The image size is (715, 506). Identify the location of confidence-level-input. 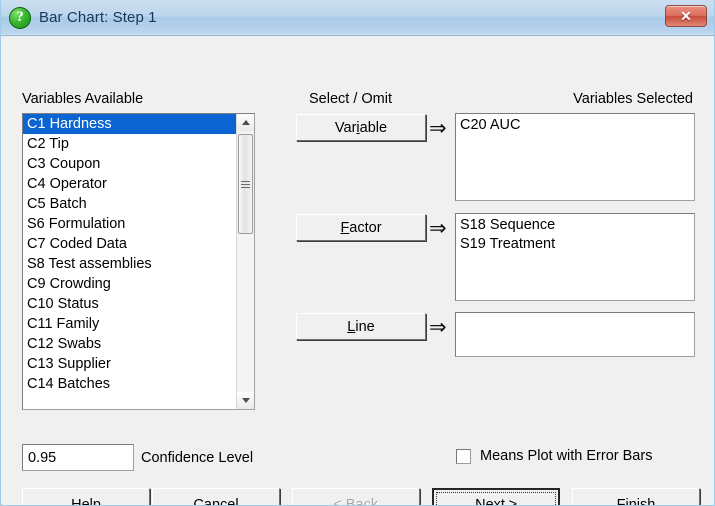
(78, 457).